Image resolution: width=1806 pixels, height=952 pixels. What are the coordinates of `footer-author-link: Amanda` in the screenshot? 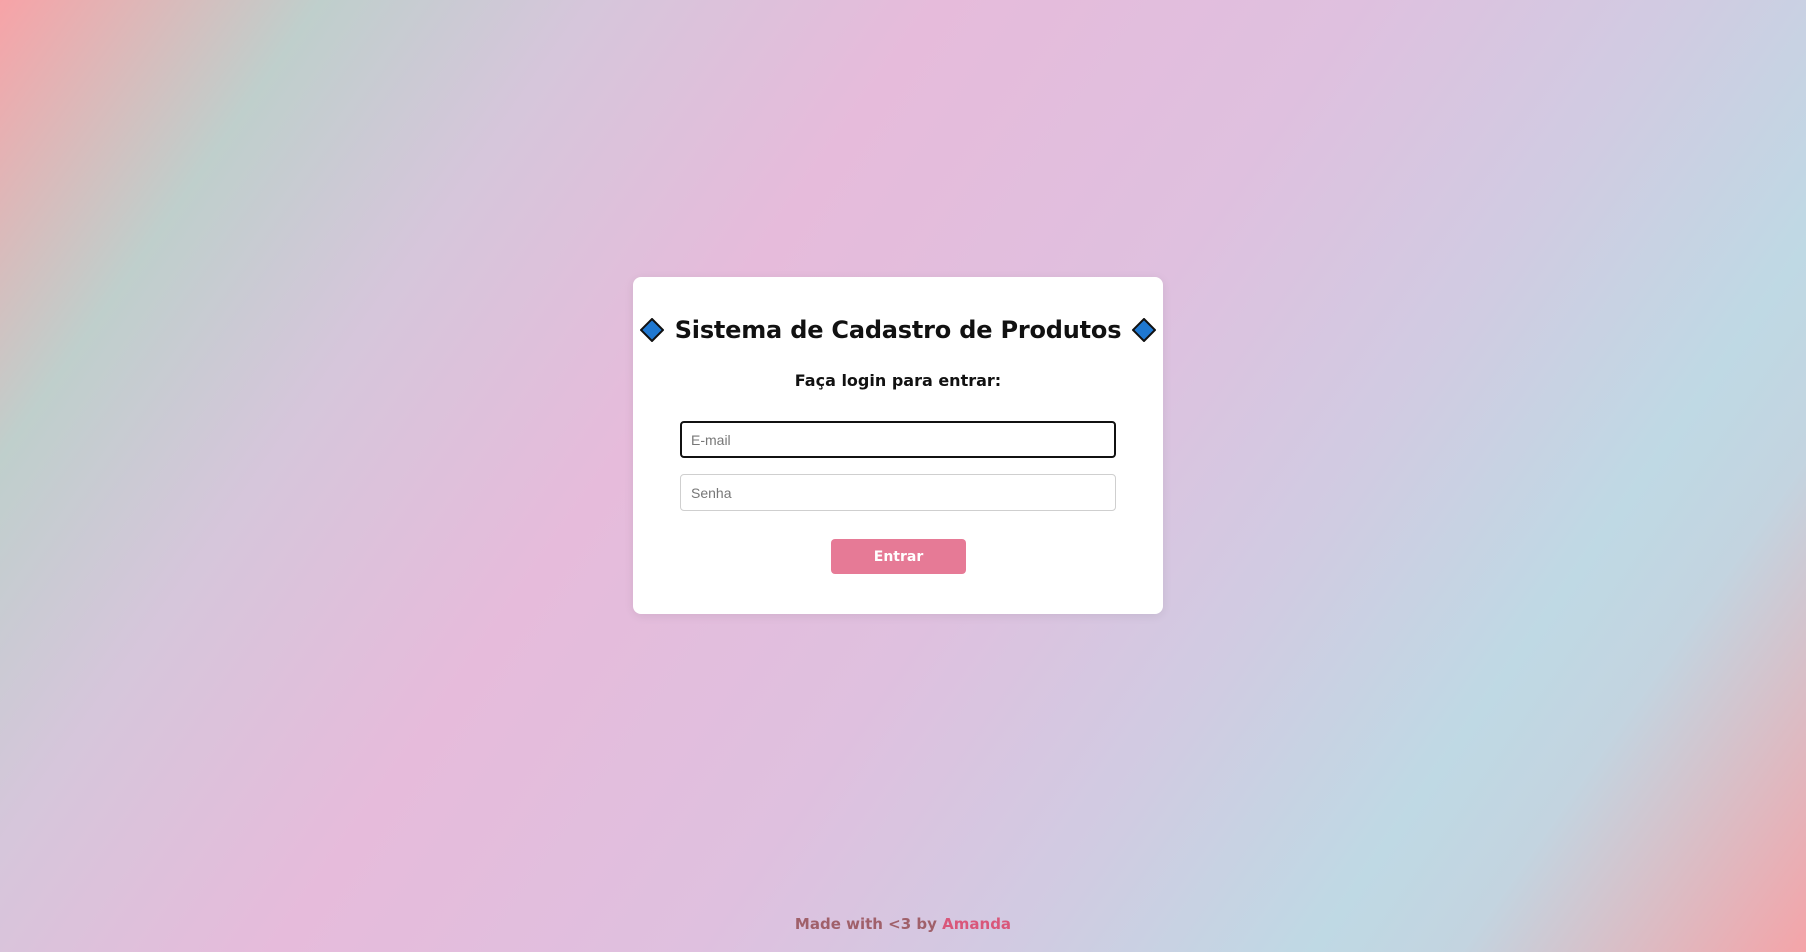 It's located at (976, 924).